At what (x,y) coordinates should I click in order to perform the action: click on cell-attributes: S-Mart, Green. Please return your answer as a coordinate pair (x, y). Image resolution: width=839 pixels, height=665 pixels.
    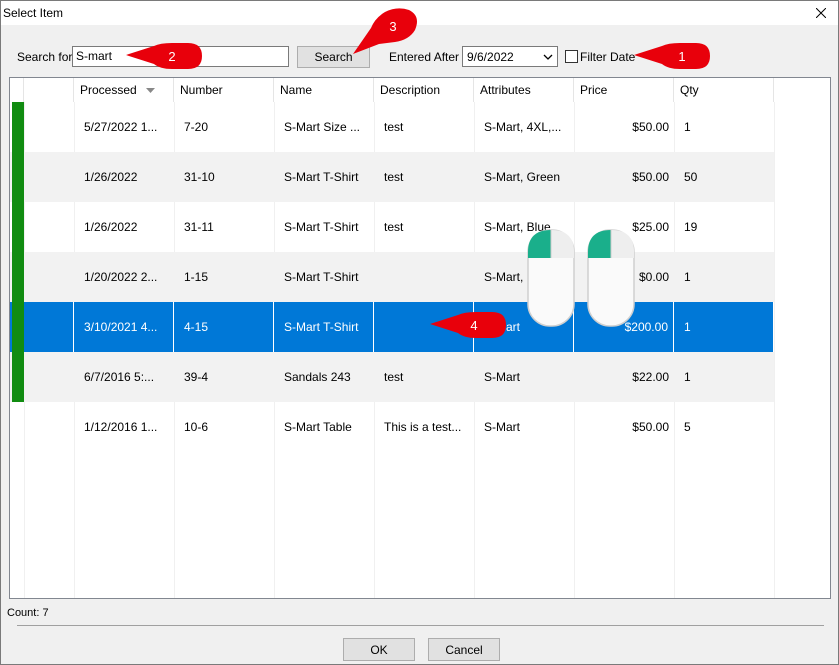
    Looking at the image, I should click on (522, 177).